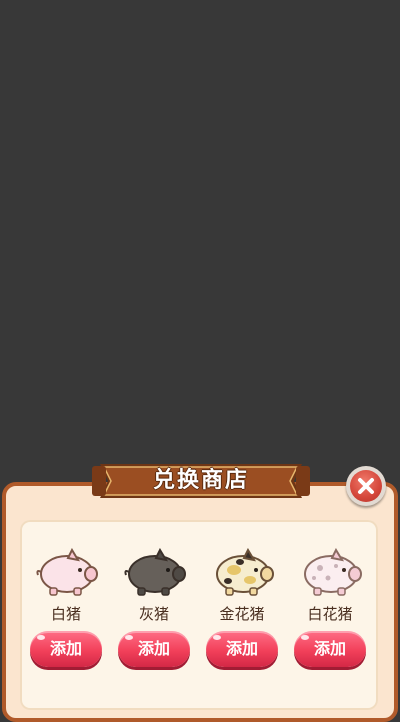 Image resolution: width=400 pixels, height=722 pixels. Describe the element at coordinates (242, 649) in the screenshot. I see `add-golden-spotted-pig-button: 添加` at that location.